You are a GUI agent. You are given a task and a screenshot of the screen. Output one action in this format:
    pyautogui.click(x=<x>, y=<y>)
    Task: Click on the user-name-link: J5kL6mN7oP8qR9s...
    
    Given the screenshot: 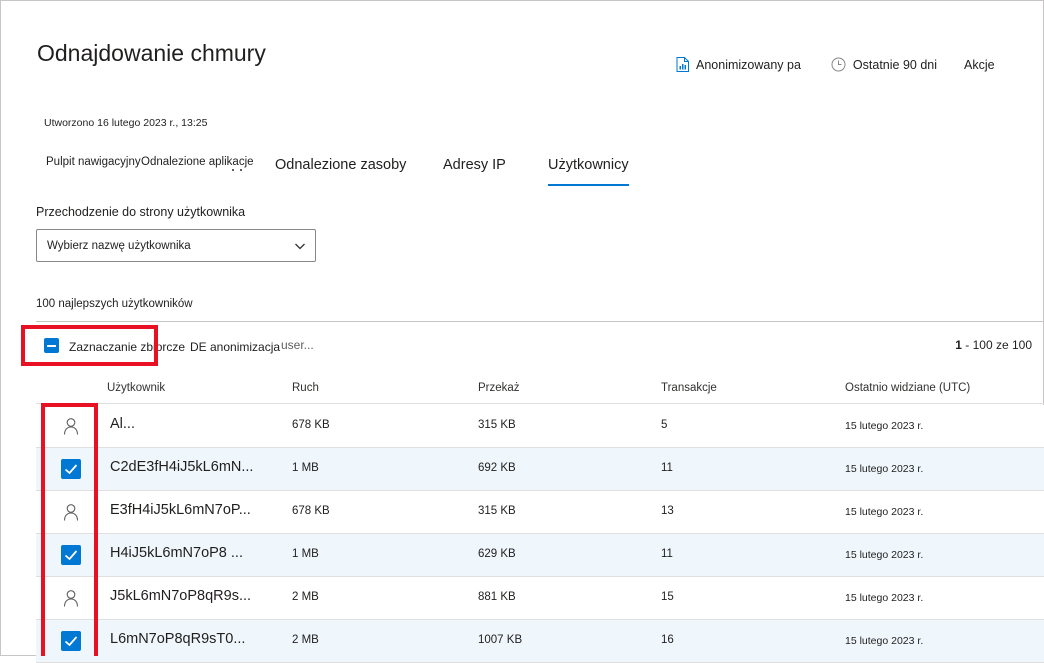 What is the action you would take?
    pyautogui.click(x=189, y=596)
    